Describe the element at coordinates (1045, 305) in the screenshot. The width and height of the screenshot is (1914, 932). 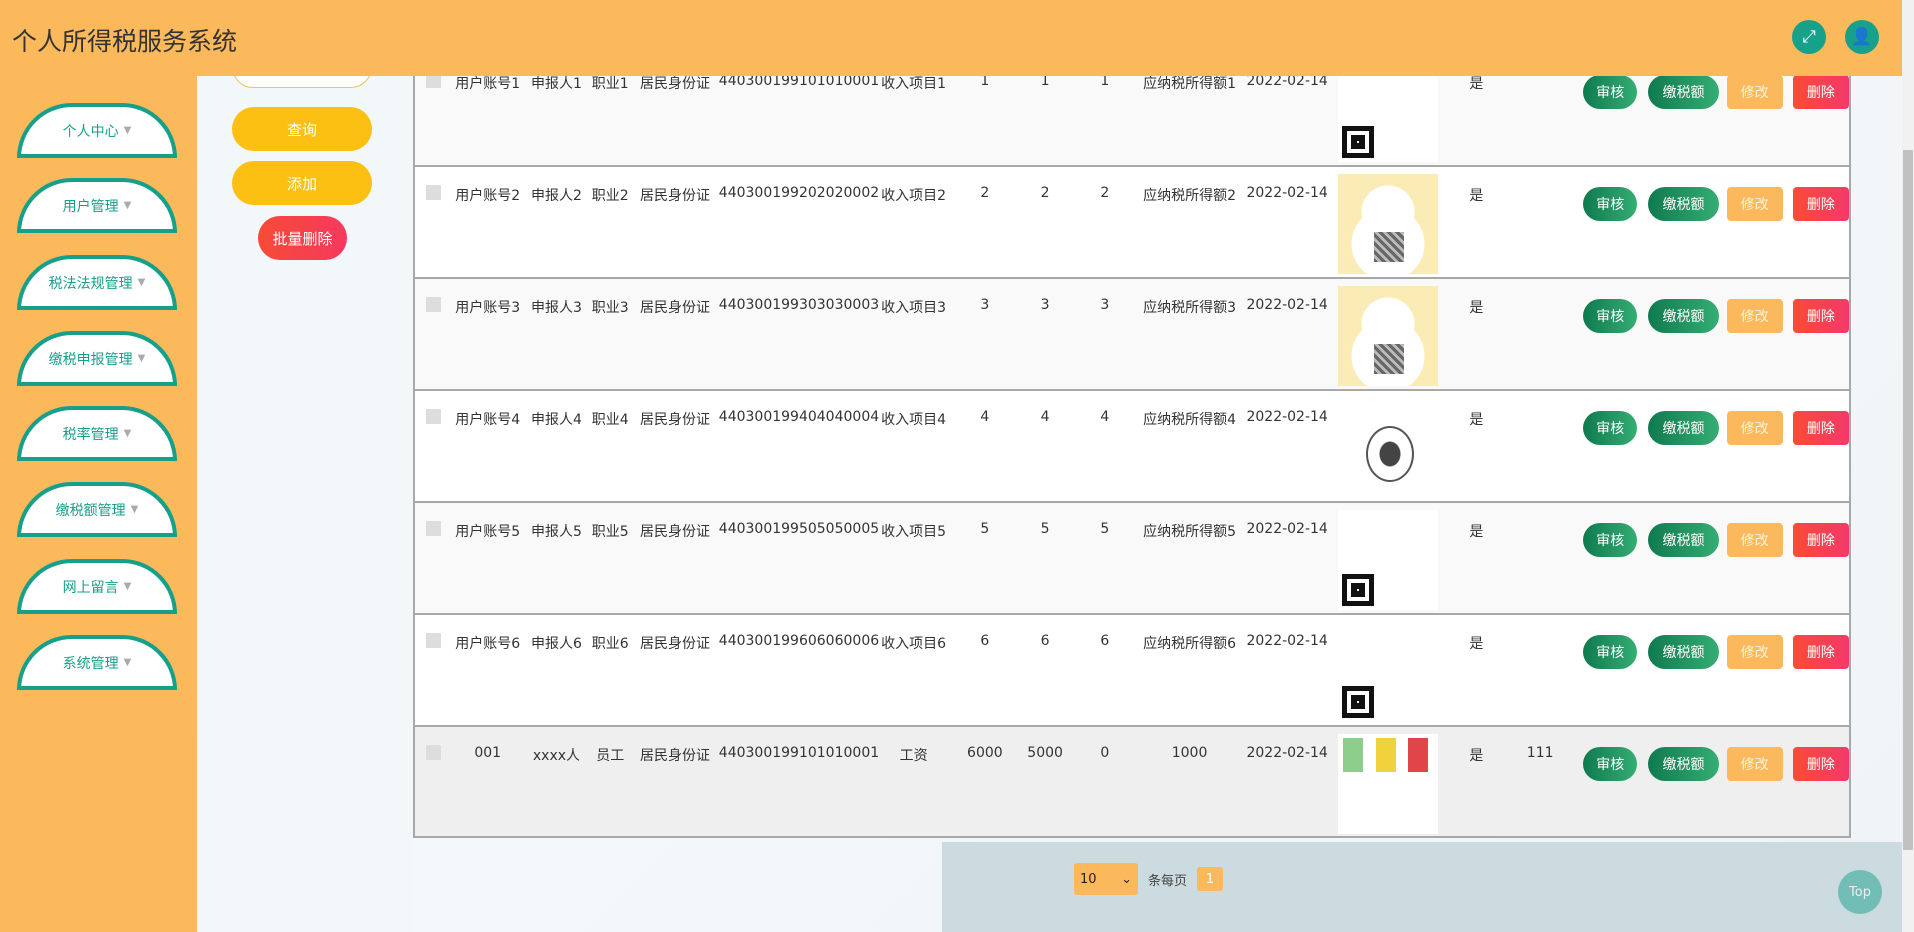
I see `cell-b: 3` at that location.